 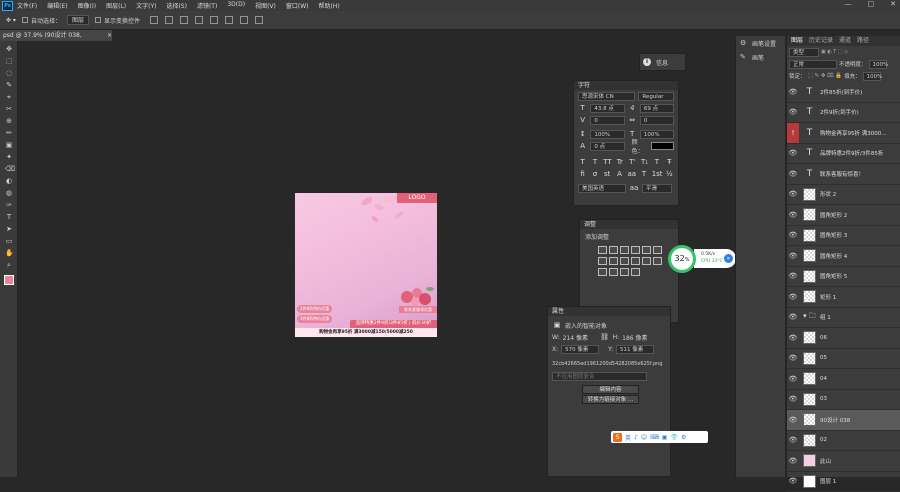 What do you see at coordinates (9, 121) in the screenshot?
I see `tool-icon: ⊕` at bounding box center [9, 121].